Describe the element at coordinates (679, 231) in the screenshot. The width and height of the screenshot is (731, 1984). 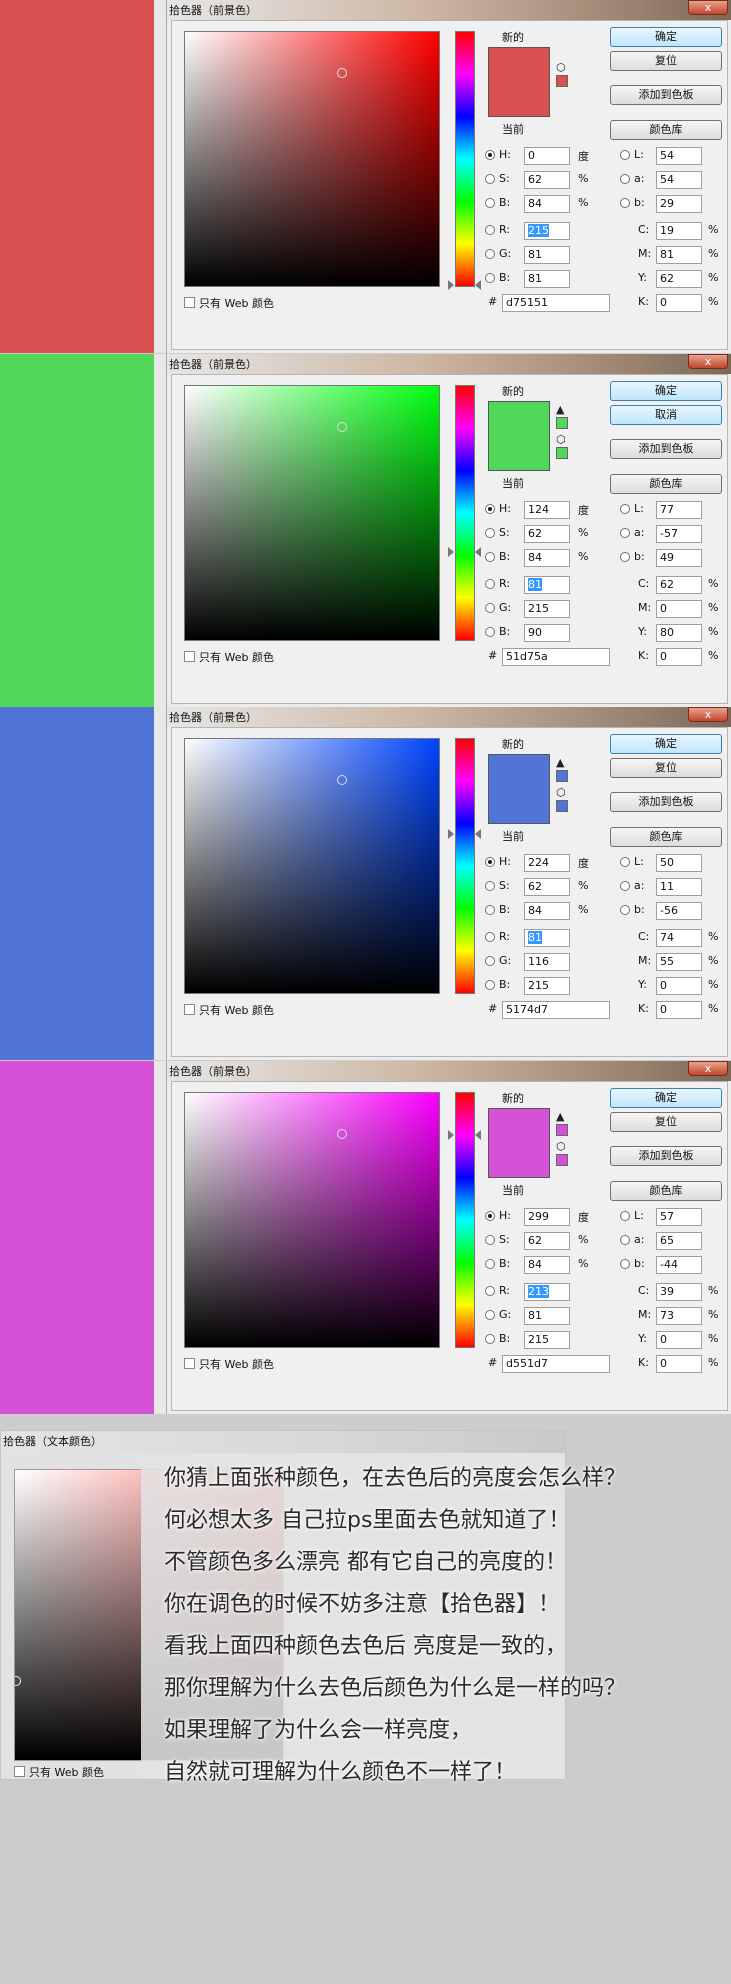
I see `input-cmyk-c: 19` at that location.